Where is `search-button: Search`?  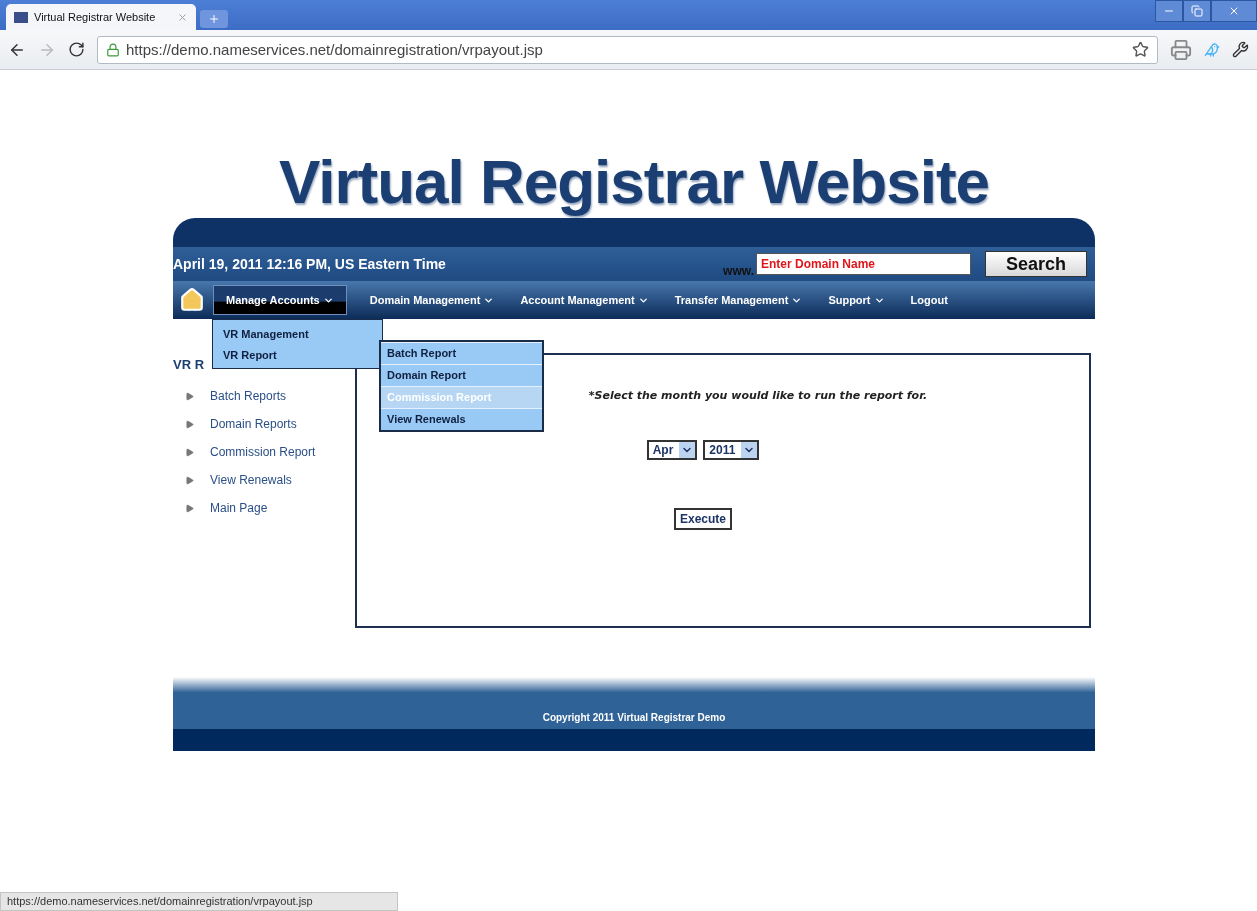
search-button: Search is located at coordinates (1036, 264).